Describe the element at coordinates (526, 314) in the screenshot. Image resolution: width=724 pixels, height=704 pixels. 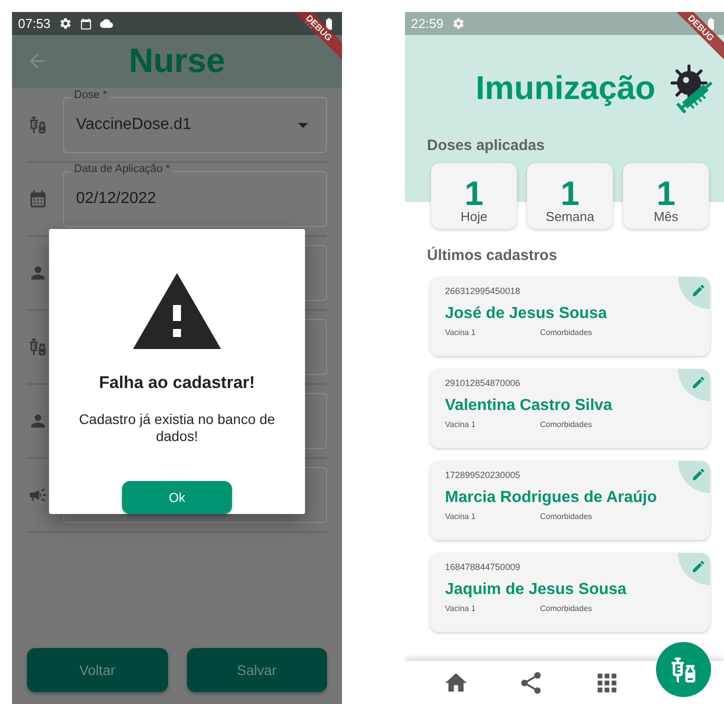
I see `record-name: José de Jesus Sousa` at that location.